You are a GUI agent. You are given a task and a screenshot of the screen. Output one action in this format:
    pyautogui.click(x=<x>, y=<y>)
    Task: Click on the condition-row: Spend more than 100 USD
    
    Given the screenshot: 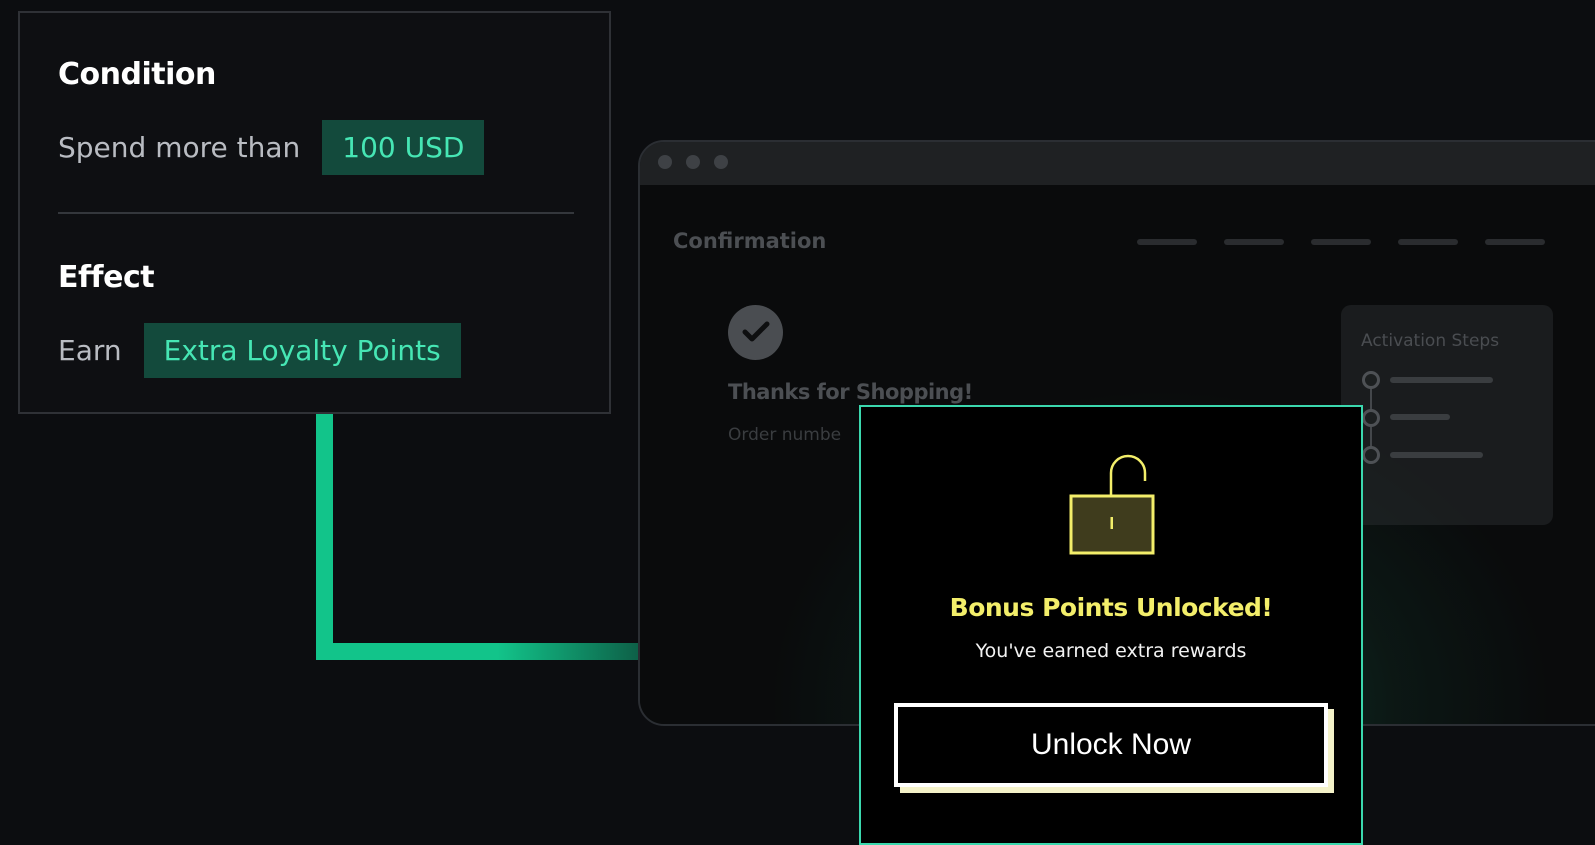 What is the action you would take?
    pyautogui.click(x=271, y=147)
    